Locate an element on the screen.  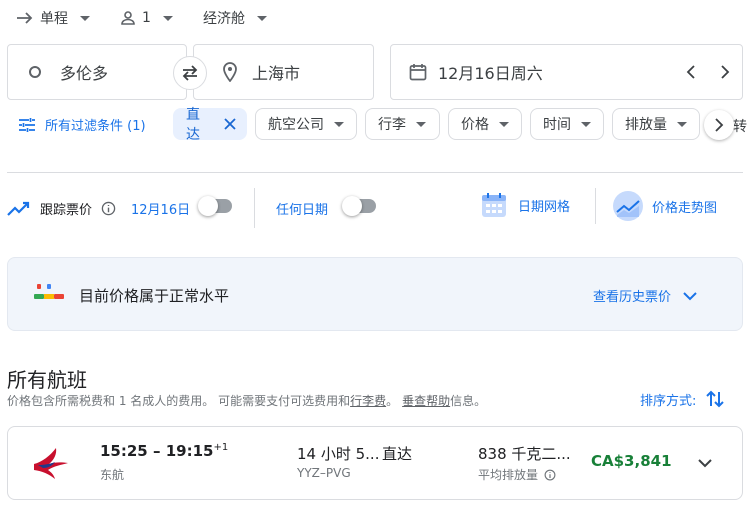
location-pin-icon is located at coordinates (230, 72).